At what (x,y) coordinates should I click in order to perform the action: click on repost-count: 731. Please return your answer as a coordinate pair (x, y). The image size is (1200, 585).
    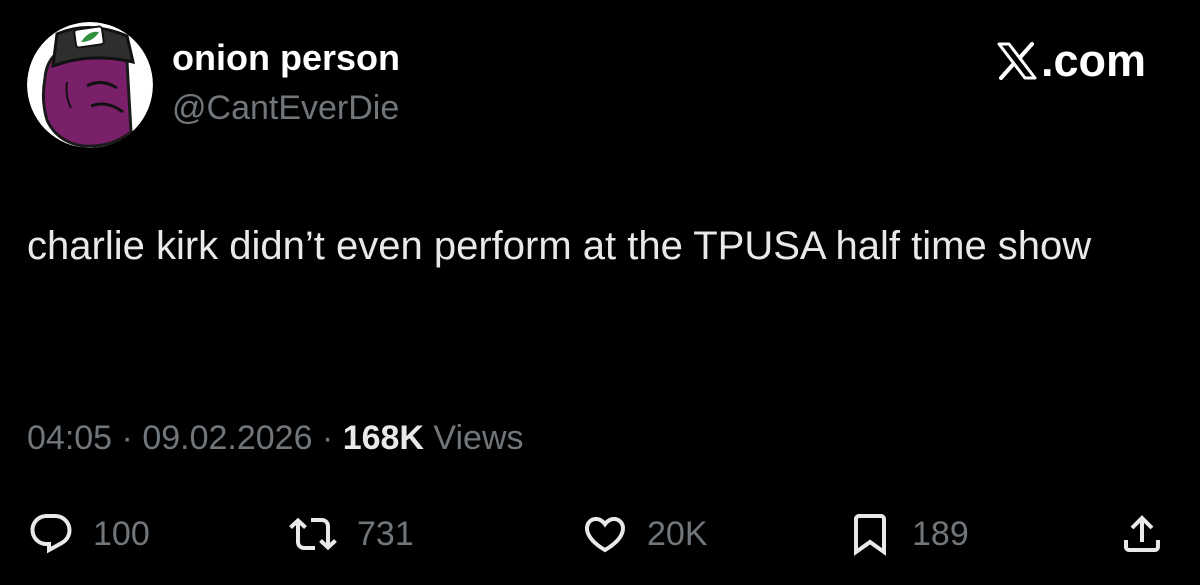
    Looking at the image, I should click on (385, 534).